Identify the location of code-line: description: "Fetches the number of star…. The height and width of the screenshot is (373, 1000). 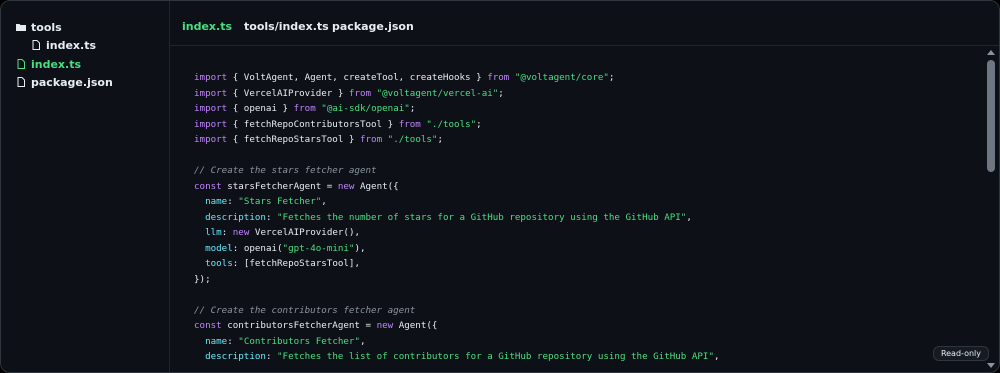
(457, 218).